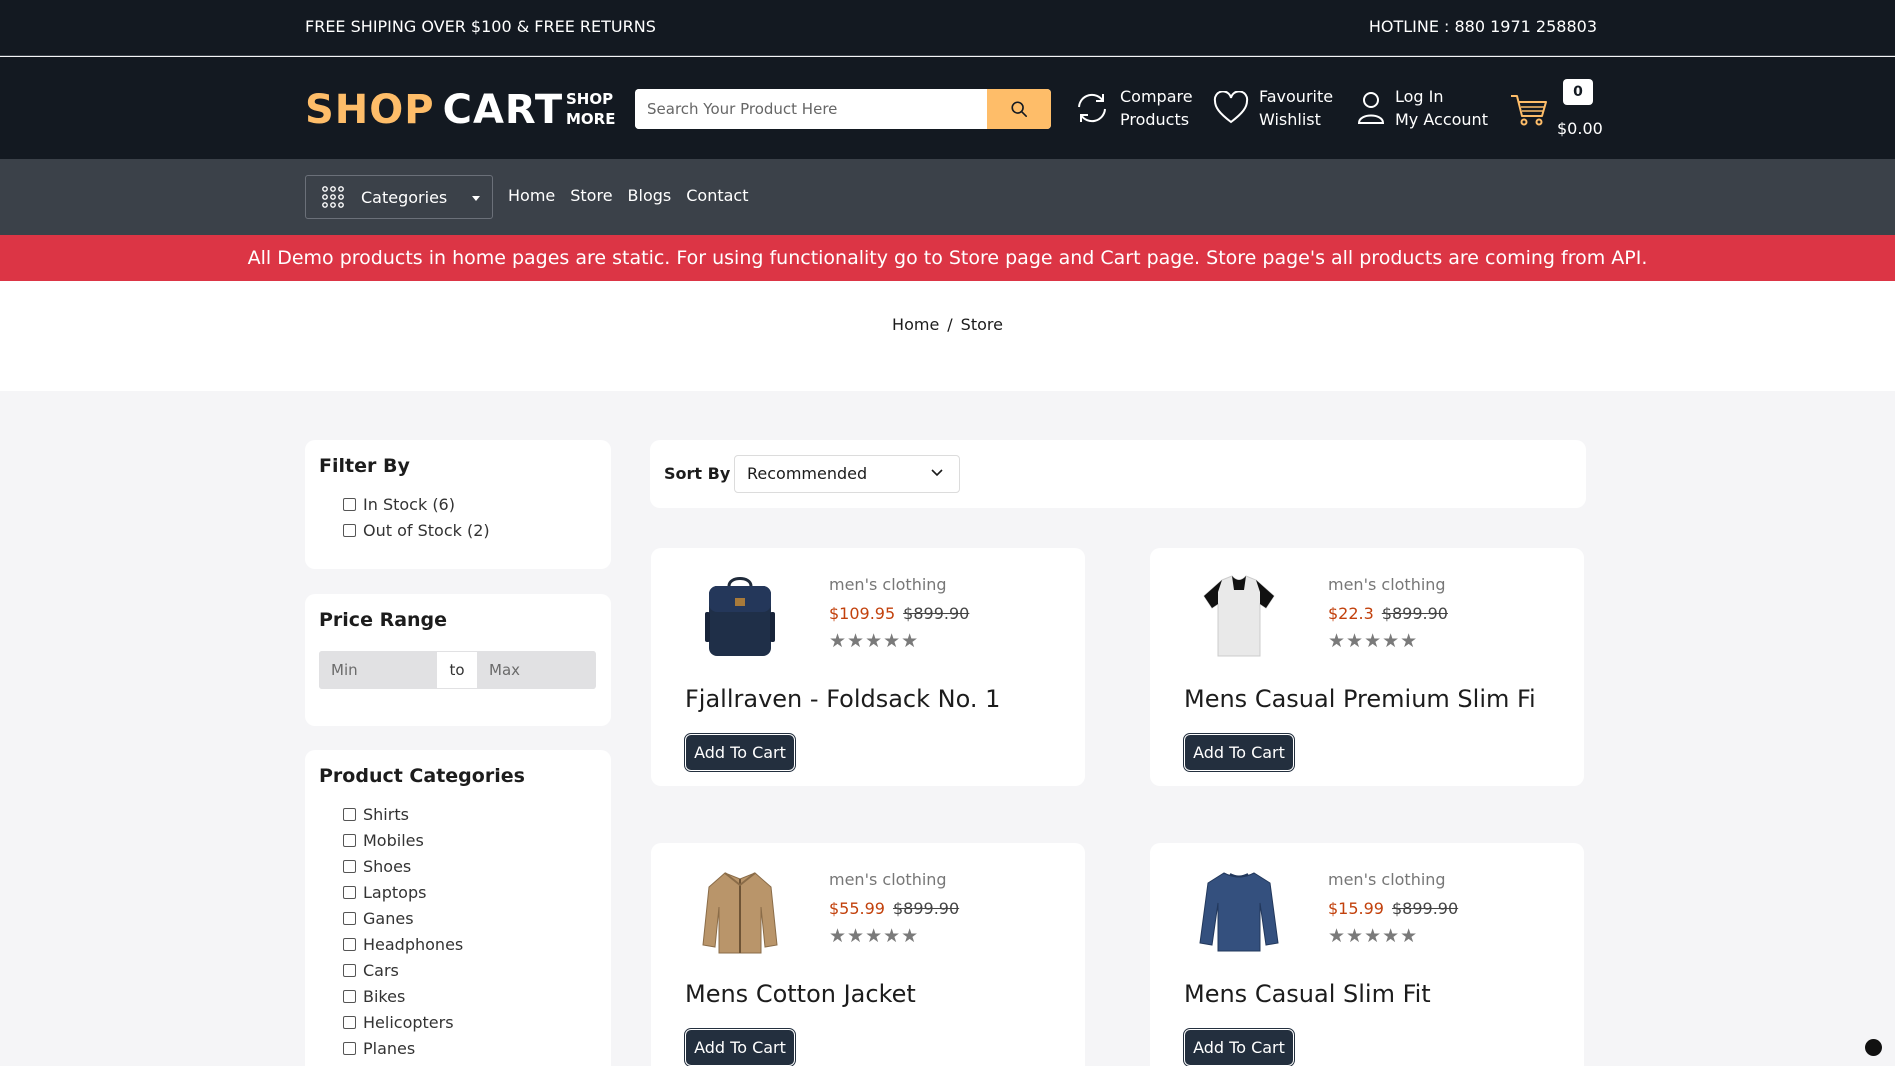 The image size is (1895, 1066). Describe the element at coordinates (981, 324) in the screenshot. I see `breadcrumb-current: Store` at that location.